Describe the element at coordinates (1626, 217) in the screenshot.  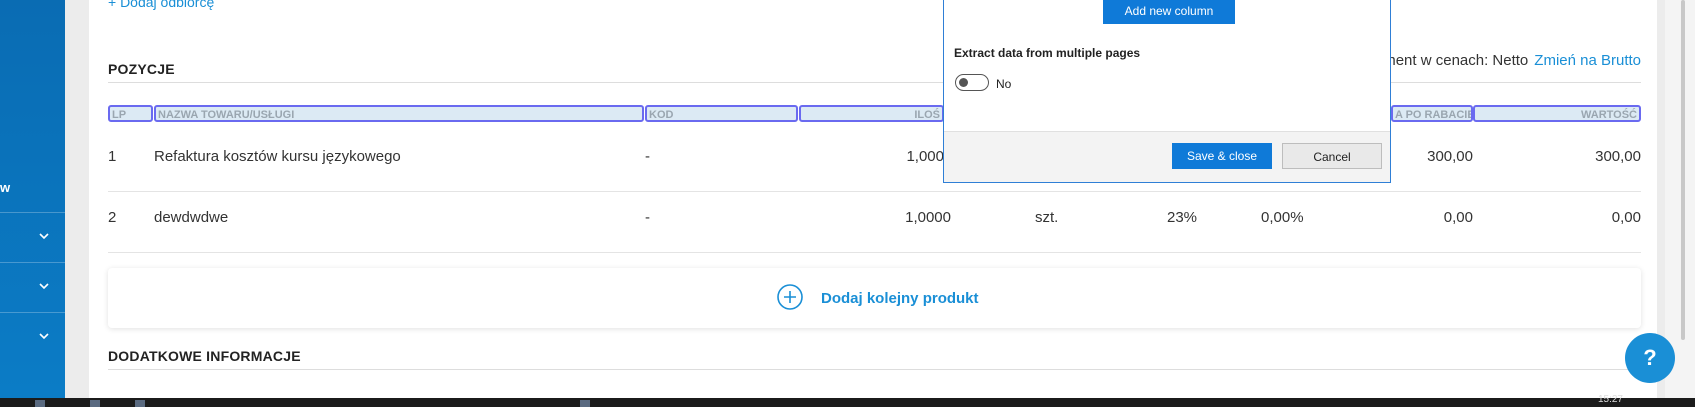
I see `row-2-value: 0,00` at that location.